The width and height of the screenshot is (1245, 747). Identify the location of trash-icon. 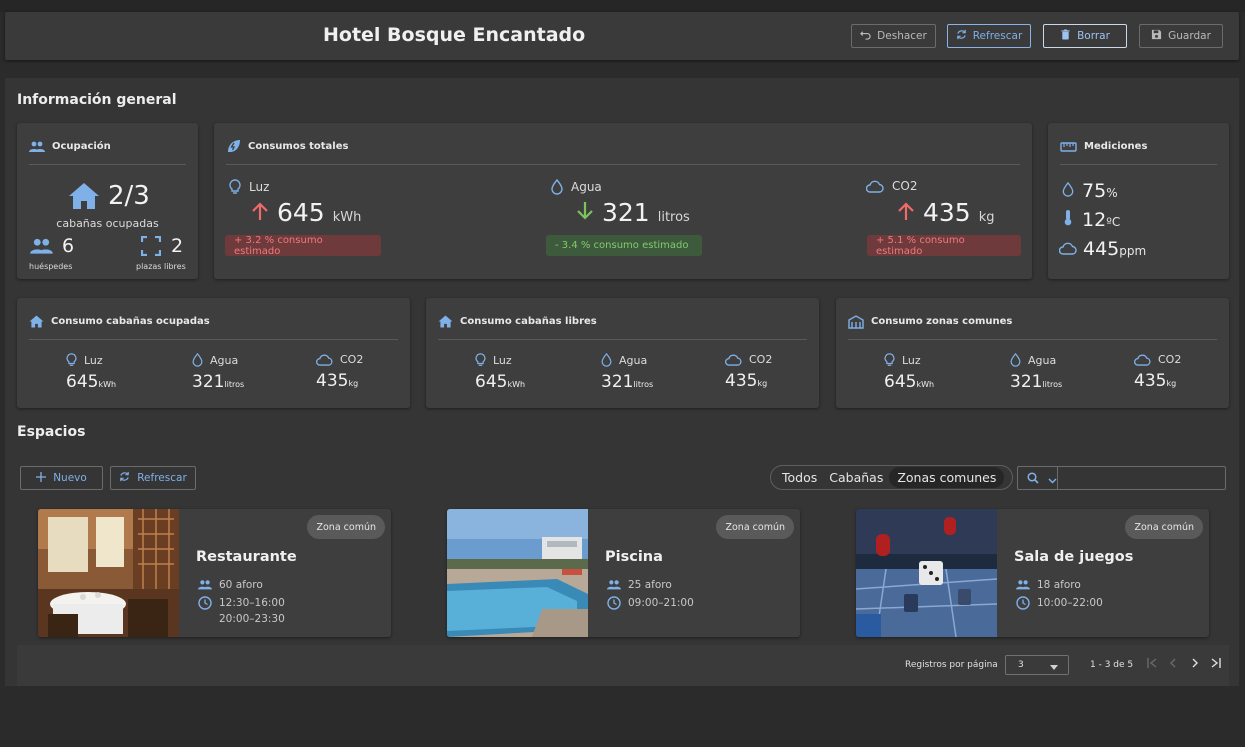
(1065, 36).